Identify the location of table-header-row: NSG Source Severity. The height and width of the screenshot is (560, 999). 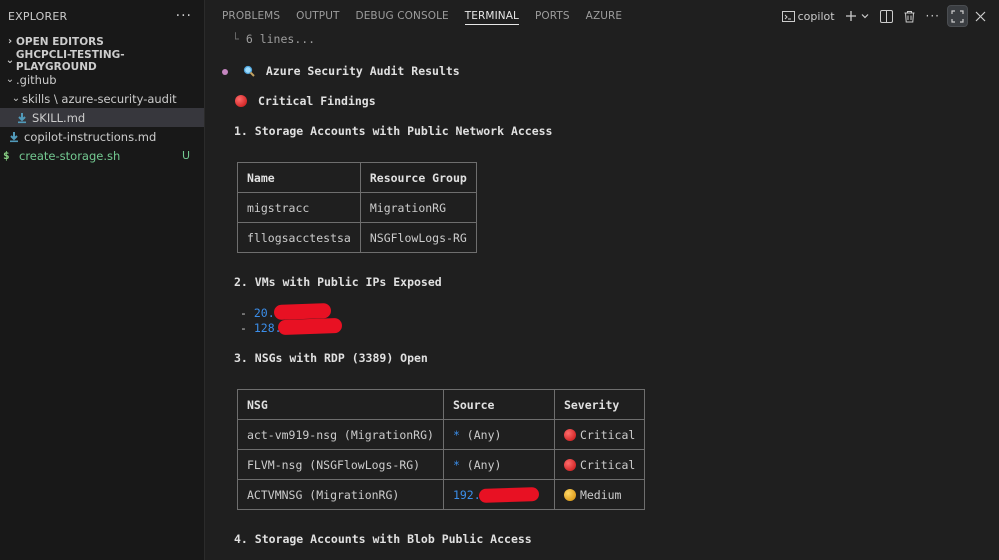
(441, 404).